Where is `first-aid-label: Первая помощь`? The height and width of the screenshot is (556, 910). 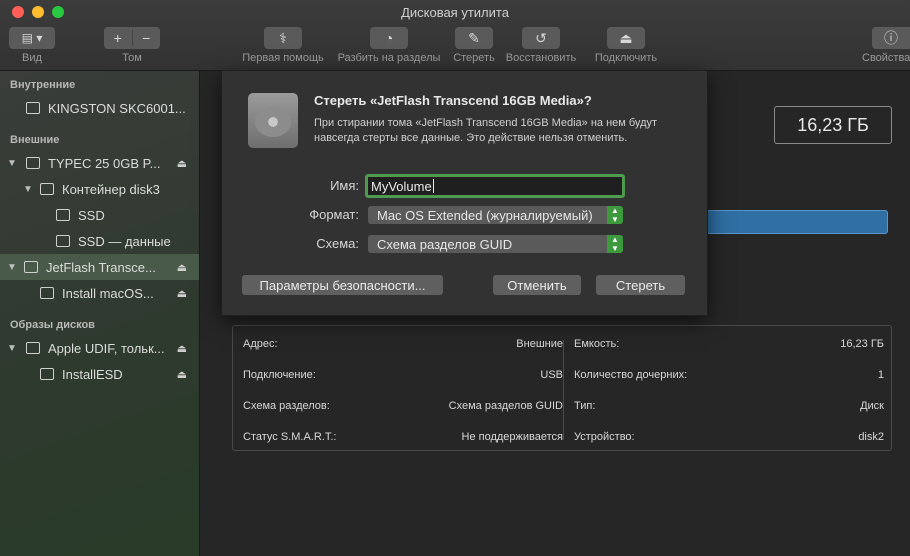 first-aid-label: Первая помощь is located at coordinates (283, 58).